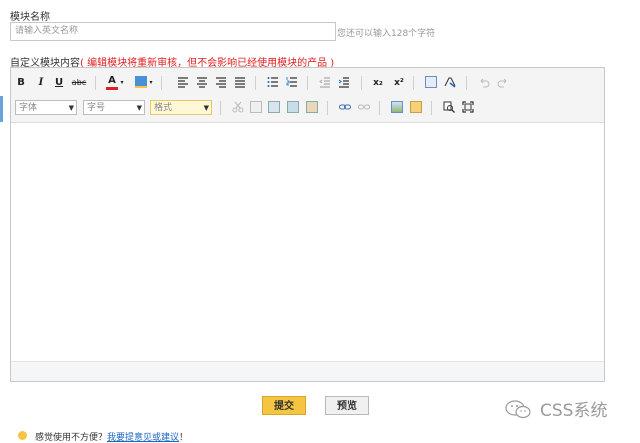  What do you see at coordinates (183, 82) in the screenshot?
I see `align-left-icon` at bounding box center [183, 82].